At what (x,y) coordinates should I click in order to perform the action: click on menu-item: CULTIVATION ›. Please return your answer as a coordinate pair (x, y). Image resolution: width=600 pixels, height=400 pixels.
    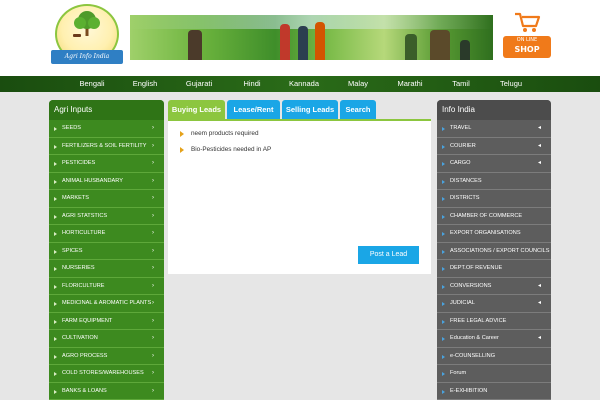
    Looking at the image, I should click on (106, 339).